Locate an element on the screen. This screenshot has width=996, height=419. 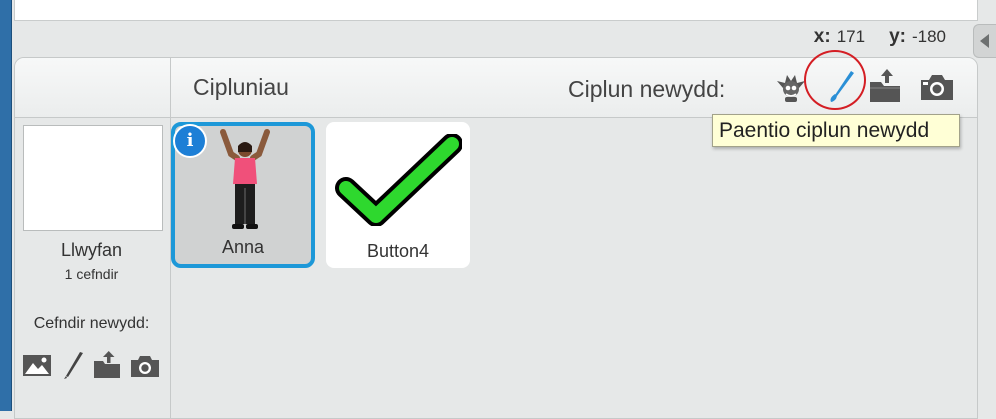
info-badge: i is located at coordinates (190, 141).